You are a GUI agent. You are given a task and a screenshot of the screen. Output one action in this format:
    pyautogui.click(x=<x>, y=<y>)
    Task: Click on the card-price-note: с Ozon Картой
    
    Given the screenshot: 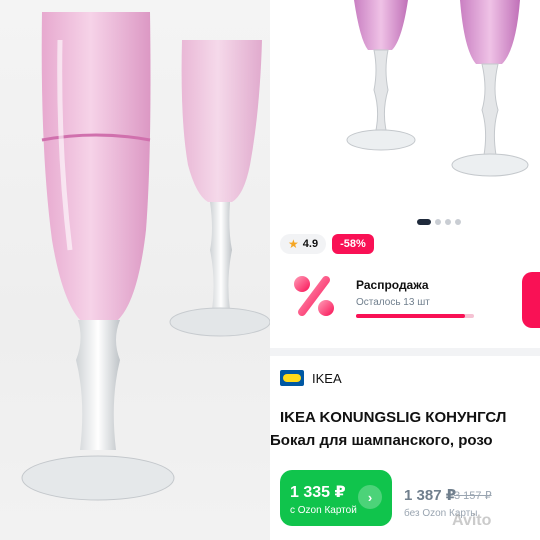 What is the action you would take?
    pyautogui.click(x=323, y=510)
    